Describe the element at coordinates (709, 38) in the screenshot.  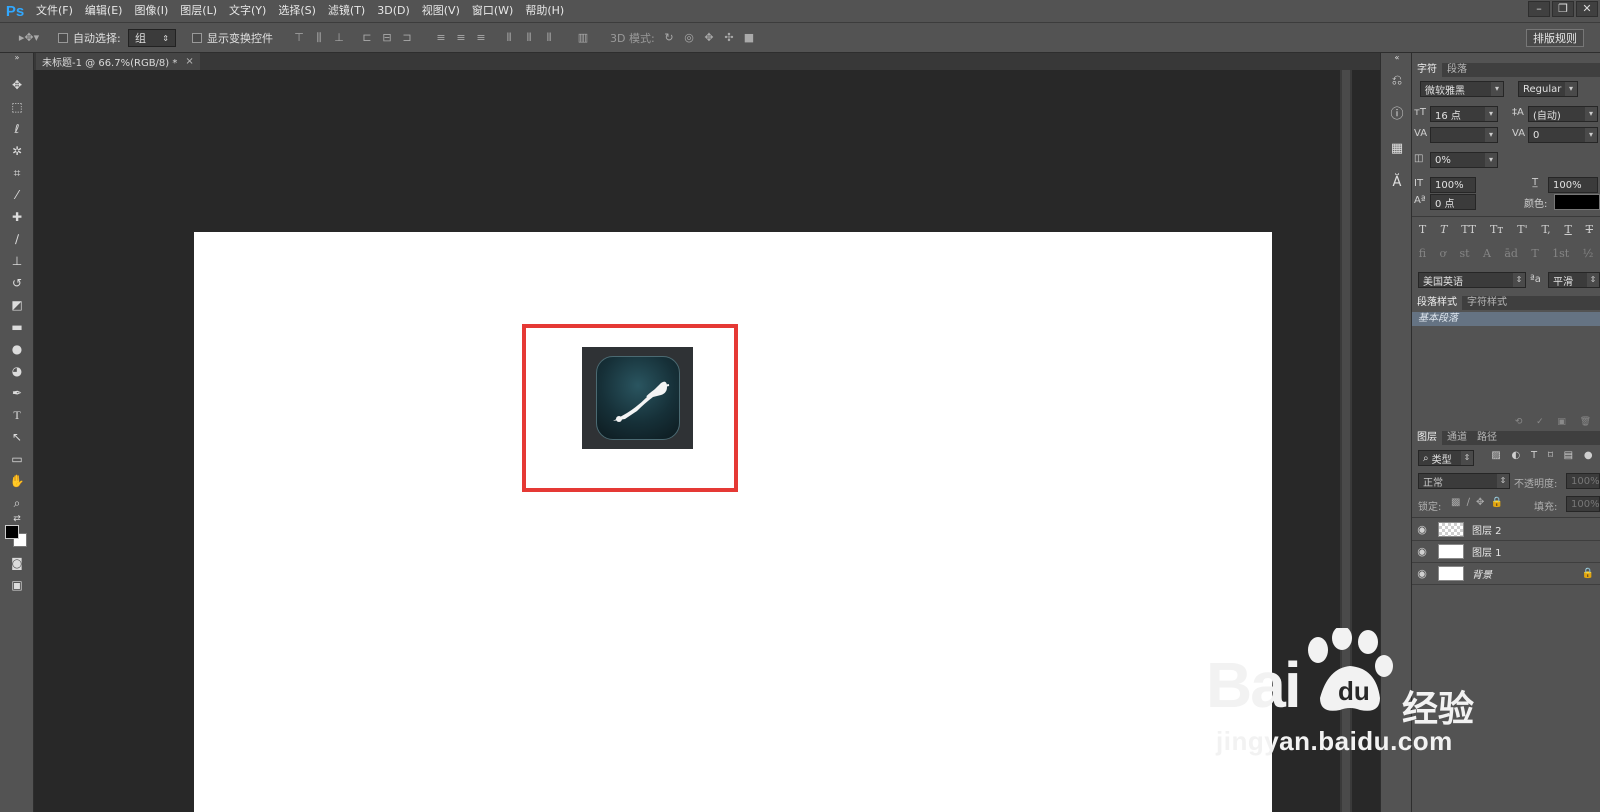
I see `drag-3d-icon: ✥` at that location.